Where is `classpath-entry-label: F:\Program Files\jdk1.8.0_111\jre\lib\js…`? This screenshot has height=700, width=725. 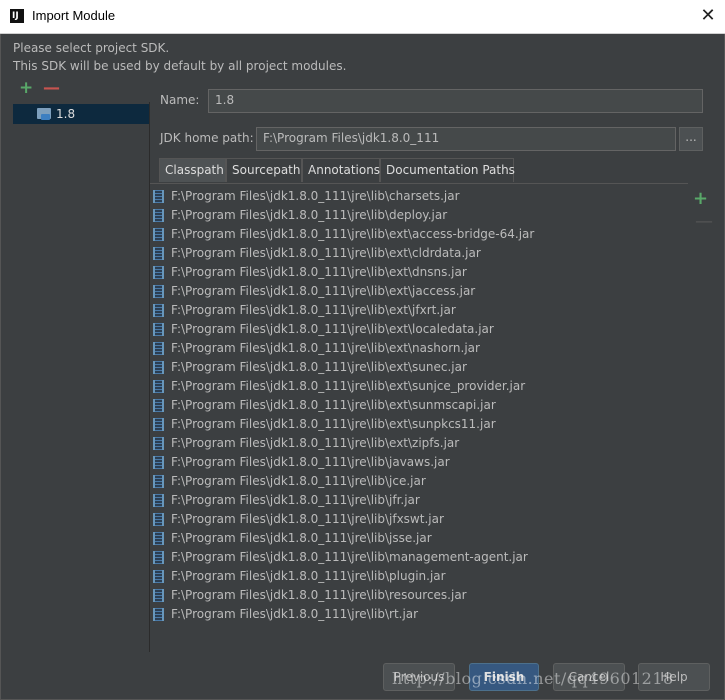
classpath-entry-label: F:\Program Files\jdk1.8.0_111\jre\lib\js… is located at coordinates (301, 538).